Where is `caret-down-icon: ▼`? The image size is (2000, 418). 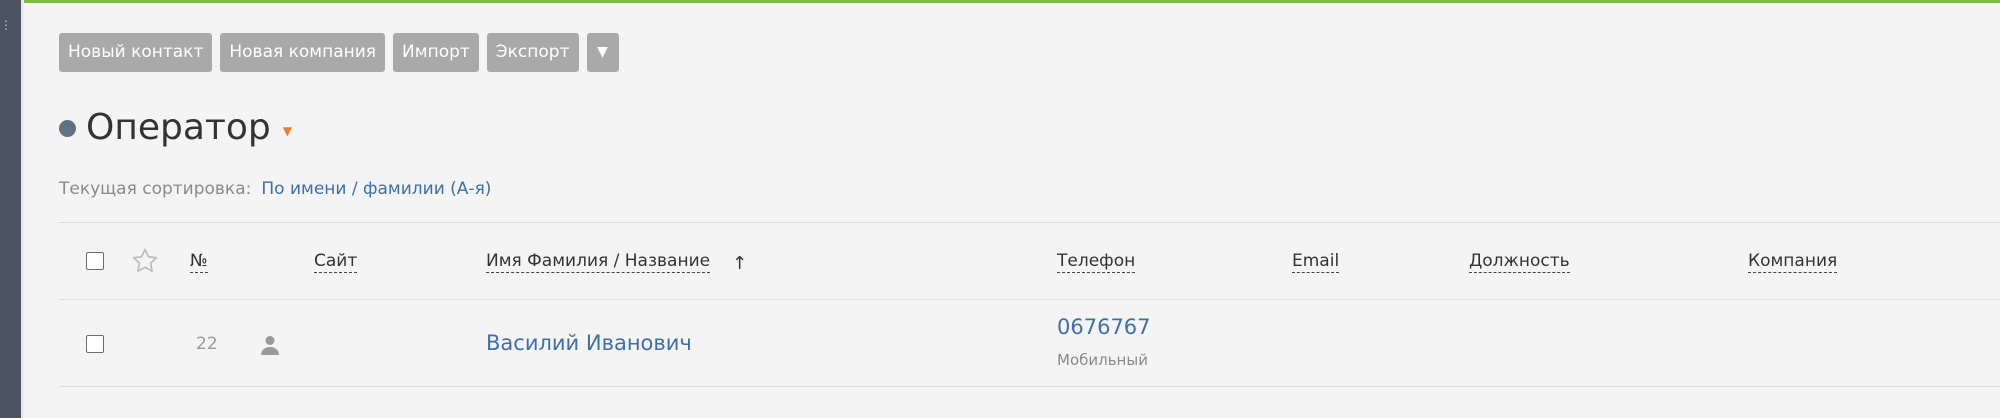
caret-down-icon: ▼ is located at coordinates (287, 131).